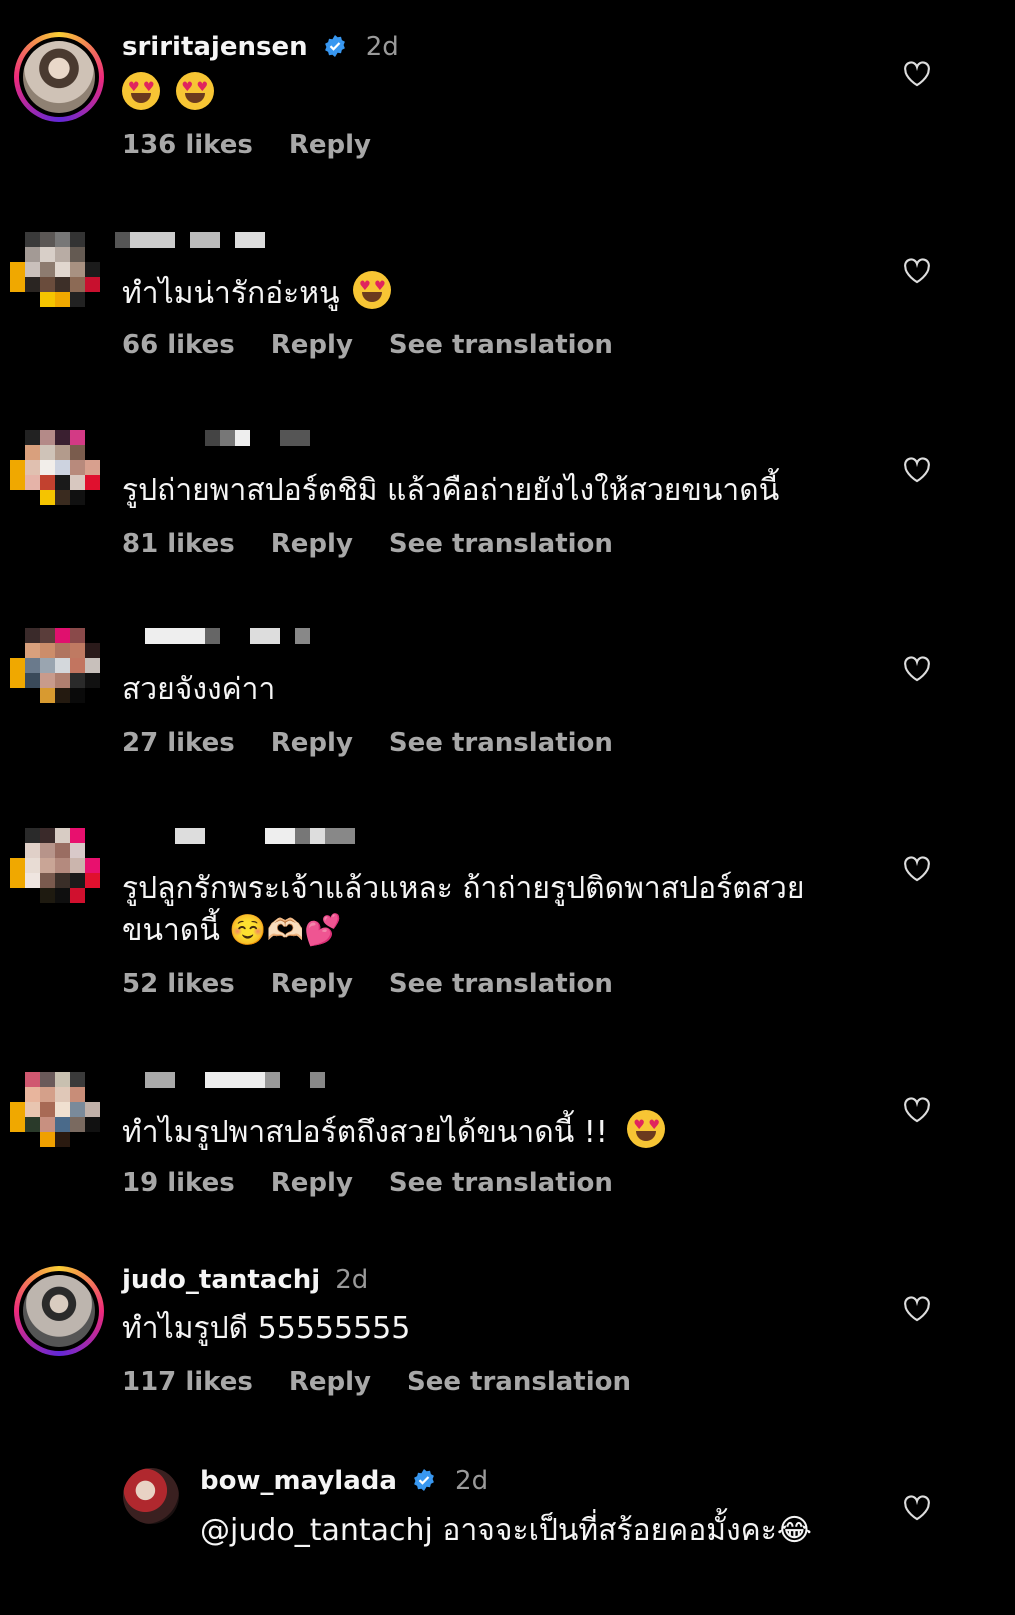 Image resolution: width=1015 pixels, height=1615 pixels. Describe the element at coordinates (385, 984) in the screenshot. I see `comment-meta: 52 likes Reply See translation` at that location.